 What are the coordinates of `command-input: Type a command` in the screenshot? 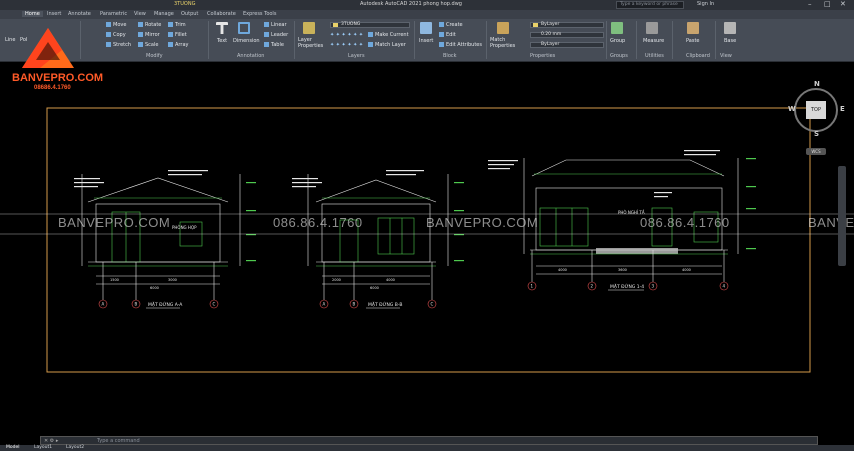 It's located at (118, 441).